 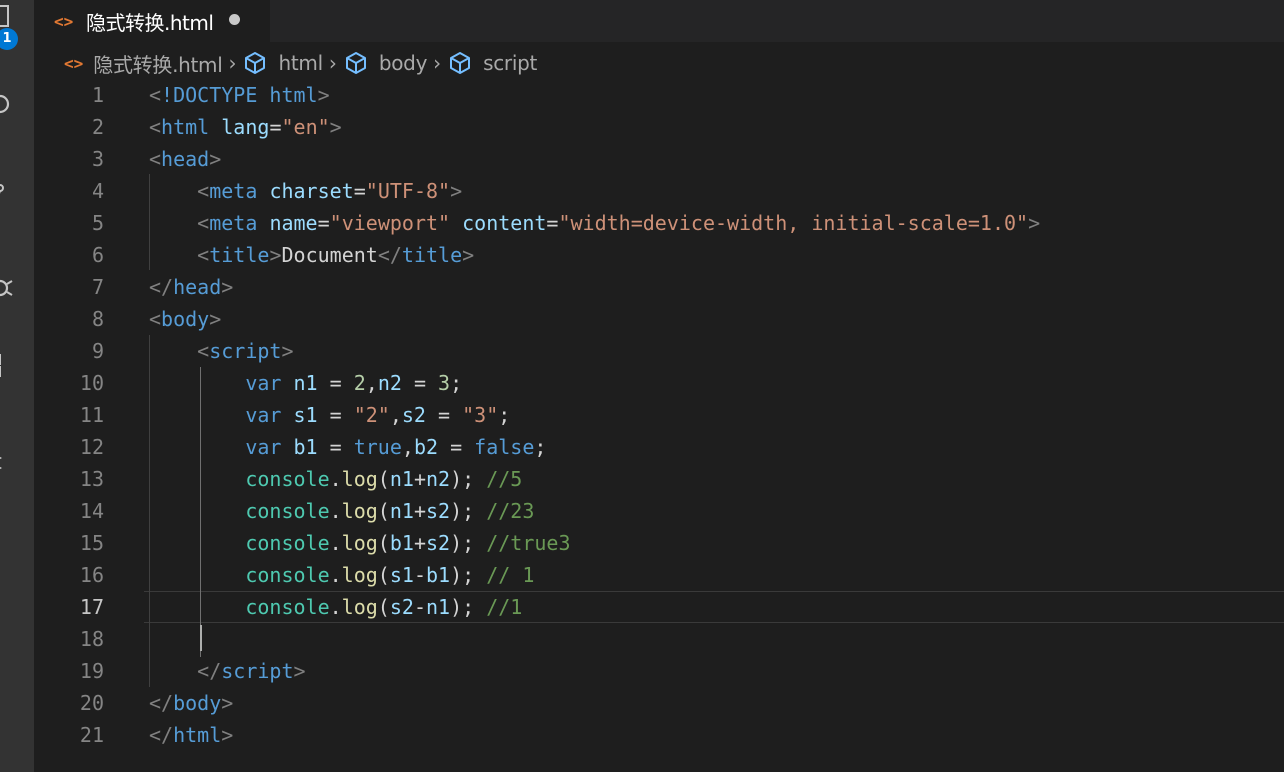 I want to click on code-token: name, so click(x=293, y=223).